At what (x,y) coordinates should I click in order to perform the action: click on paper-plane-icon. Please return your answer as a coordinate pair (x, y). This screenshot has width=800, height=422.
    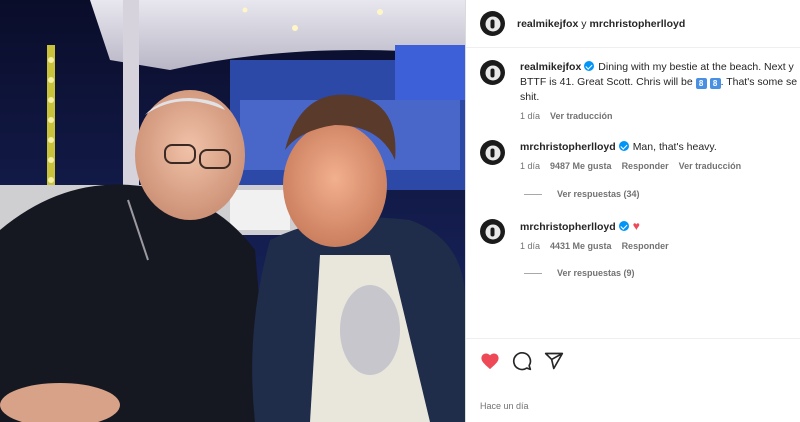
    Looking at the image, I should click on (554, 361).